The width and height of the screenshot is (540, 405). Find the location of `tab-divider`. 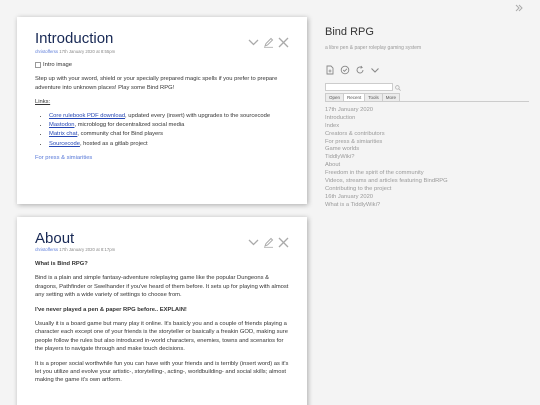

tab-divider is located at coordinates (427, 101).